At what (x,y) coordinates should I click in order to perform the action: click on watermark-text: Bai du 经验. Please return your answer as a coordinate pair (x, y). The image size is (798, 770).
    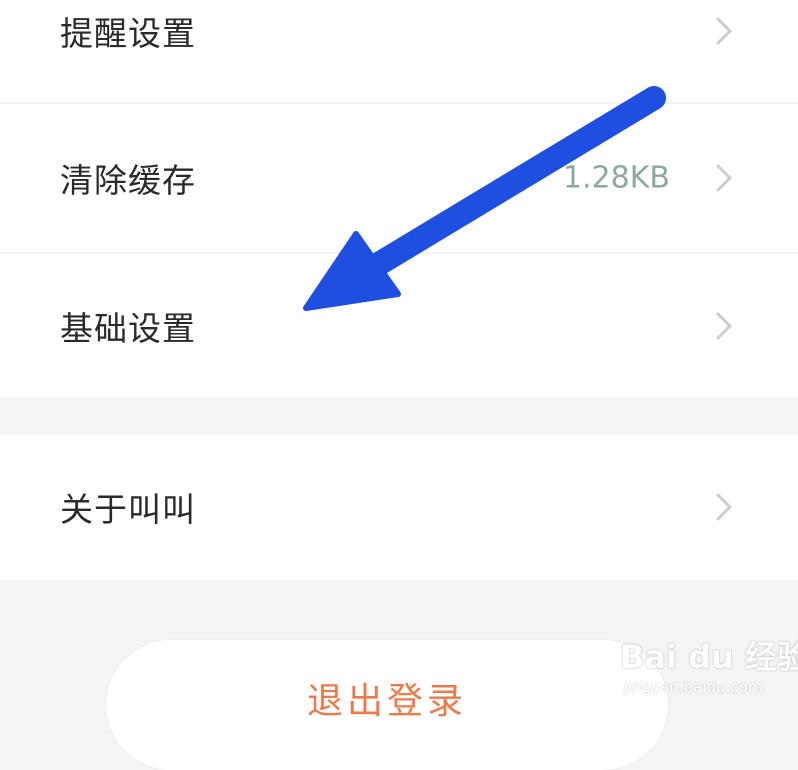
    Looking at the image, I should click on (709, 657).